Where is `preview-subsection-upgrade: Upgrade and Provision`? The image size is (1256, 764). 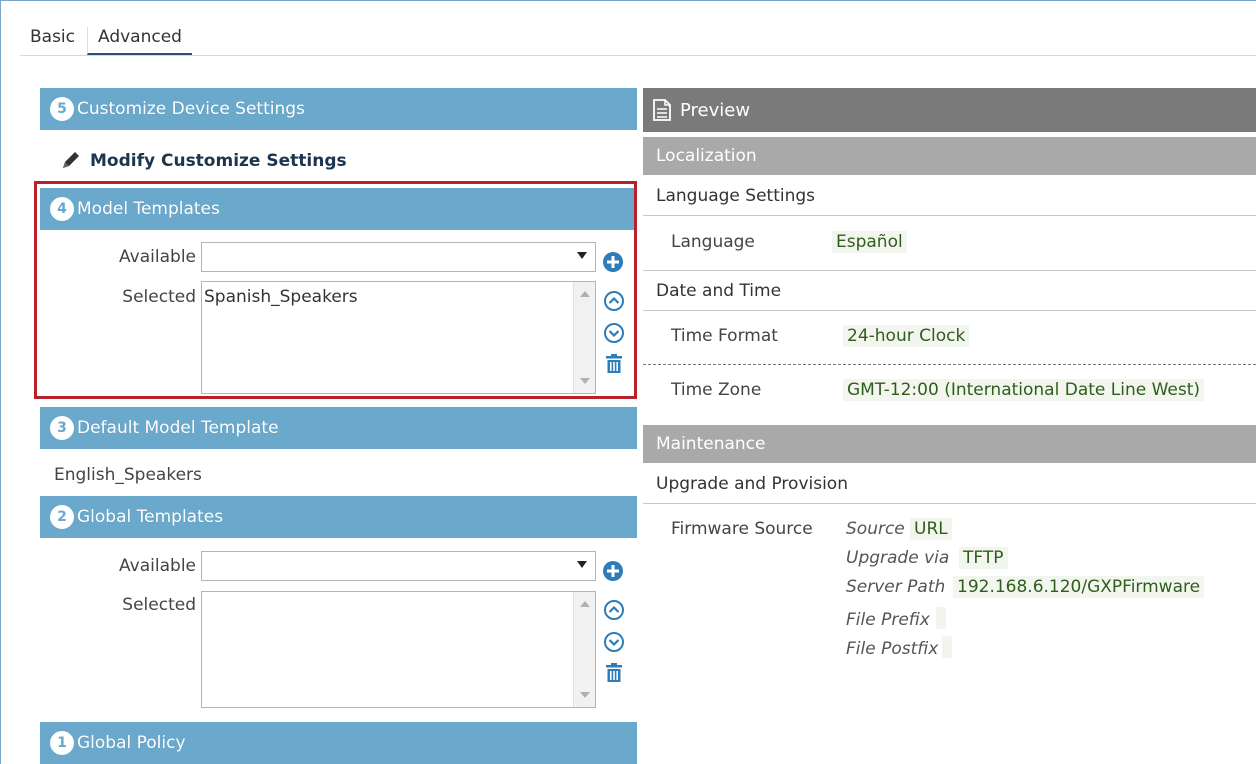 preview-subsection-upgrade: Upgrade and Provision is located at coordinates (949, 484).